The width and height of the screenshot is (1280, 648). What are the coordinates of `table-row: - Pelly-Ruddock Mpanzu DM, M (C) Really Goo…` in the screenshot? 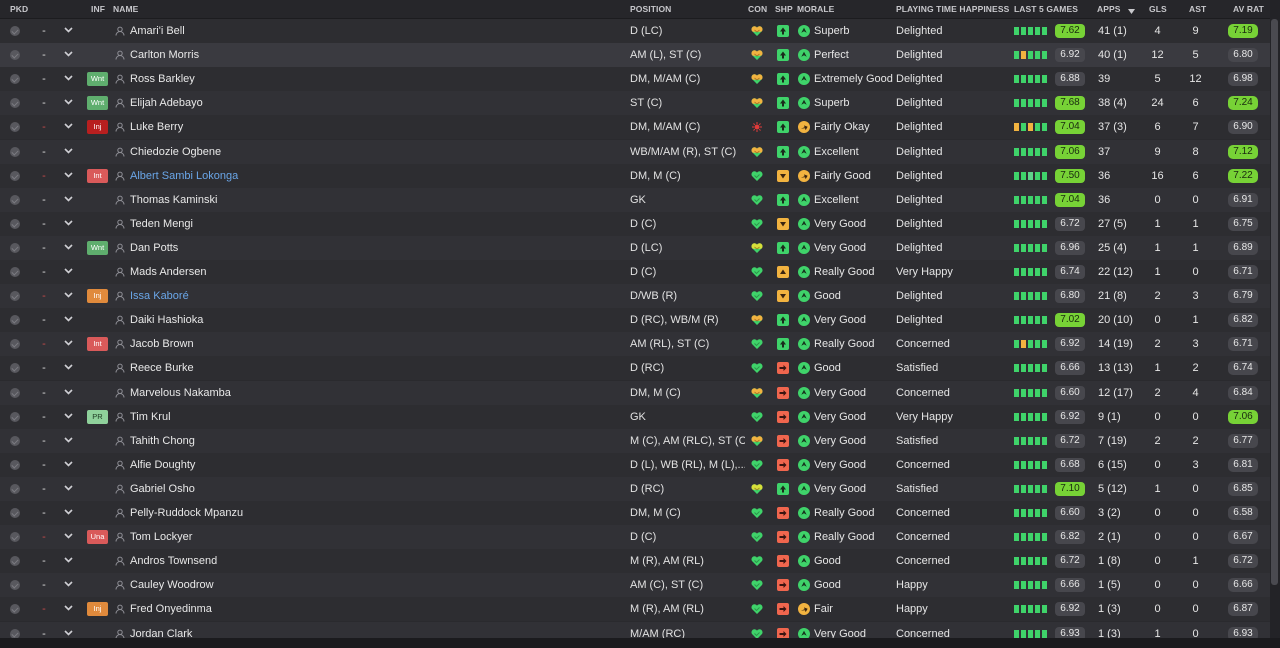 It's located at (635, 513).